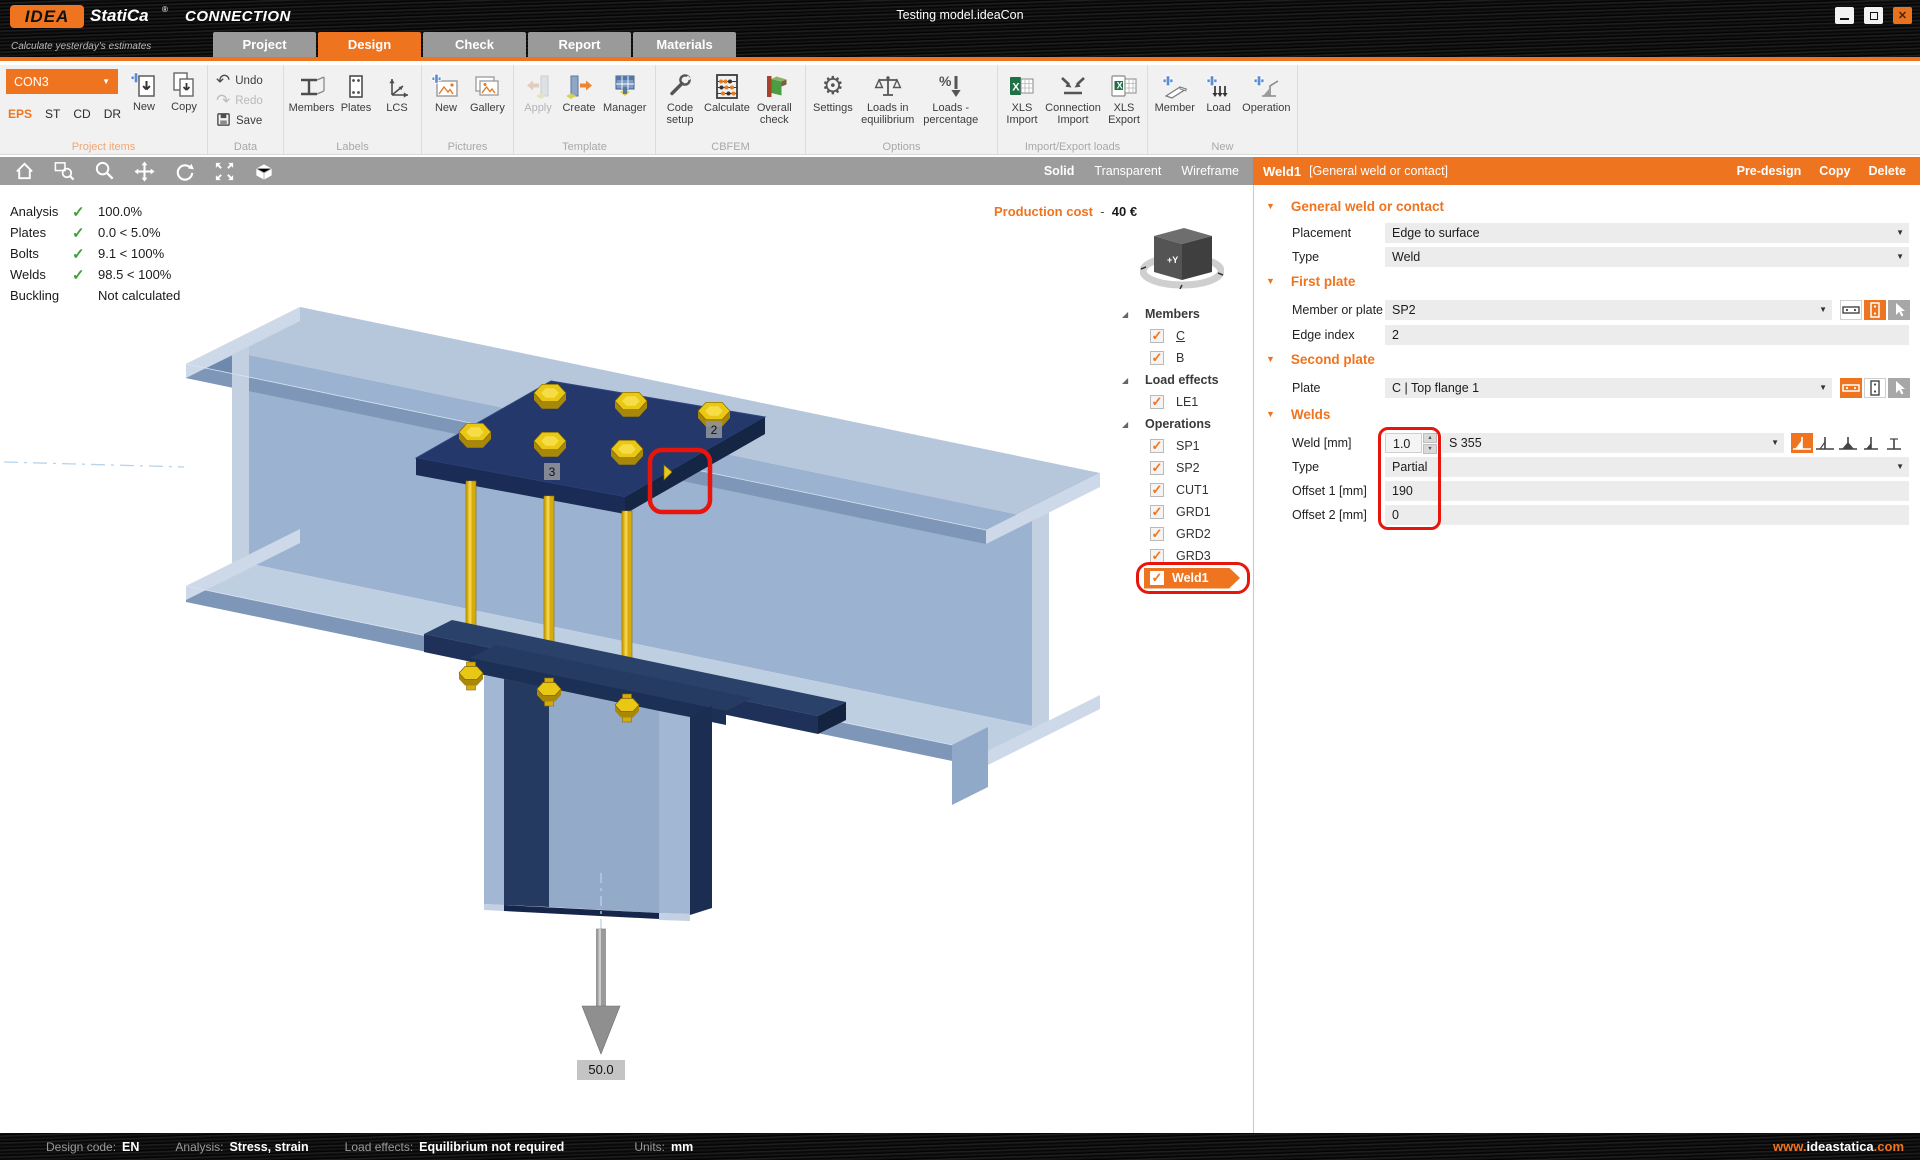  Describe the element at coordinates (1177, 490) in the screenshot. I see `tree-item-cut1: ✓ CUT1` at that location.